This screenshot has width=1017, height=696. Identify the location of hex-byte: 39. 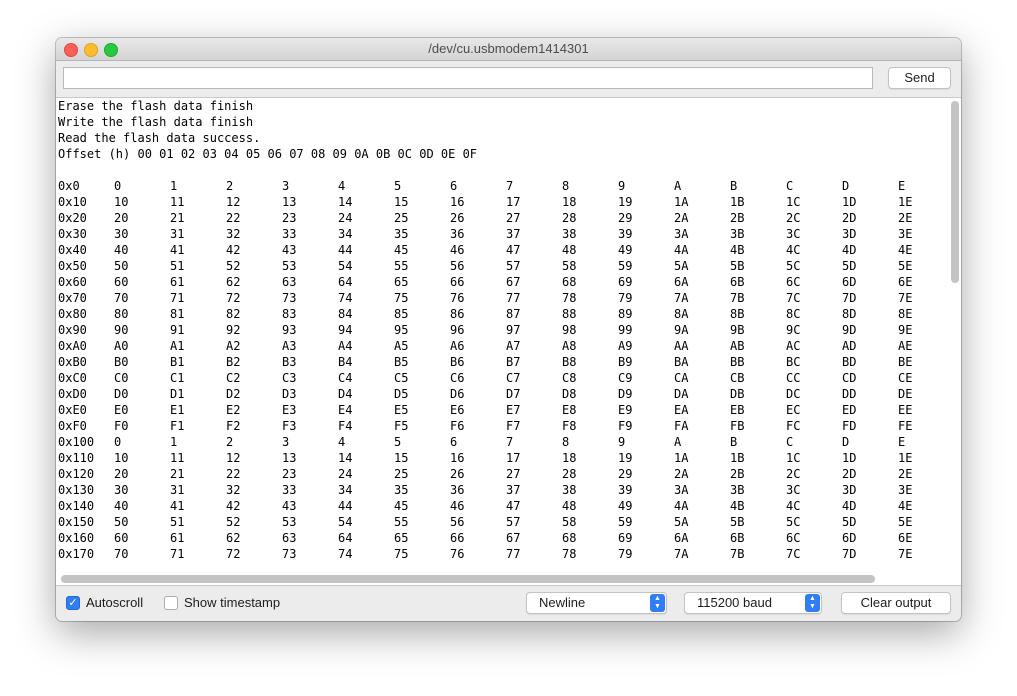
(625, 234).